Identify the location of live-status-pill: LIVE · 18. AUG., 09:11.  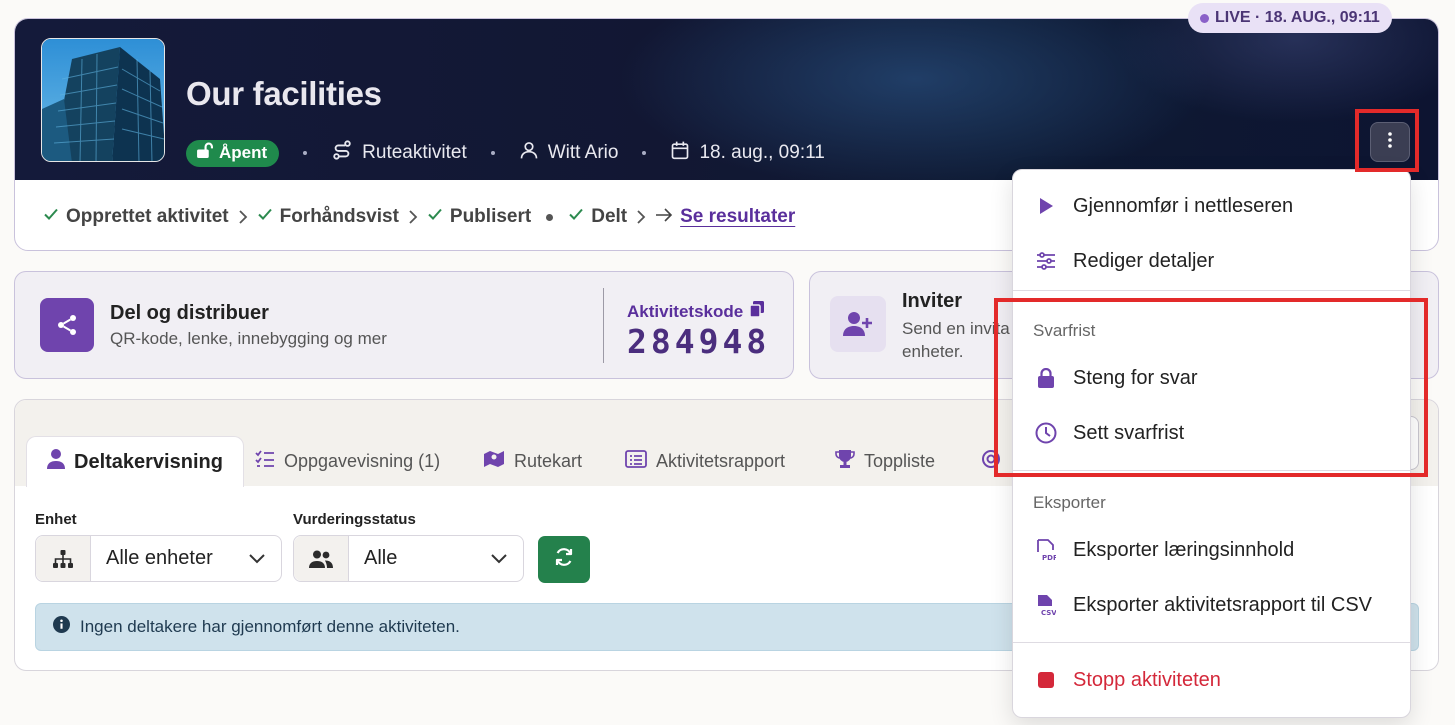
(1290, 18).